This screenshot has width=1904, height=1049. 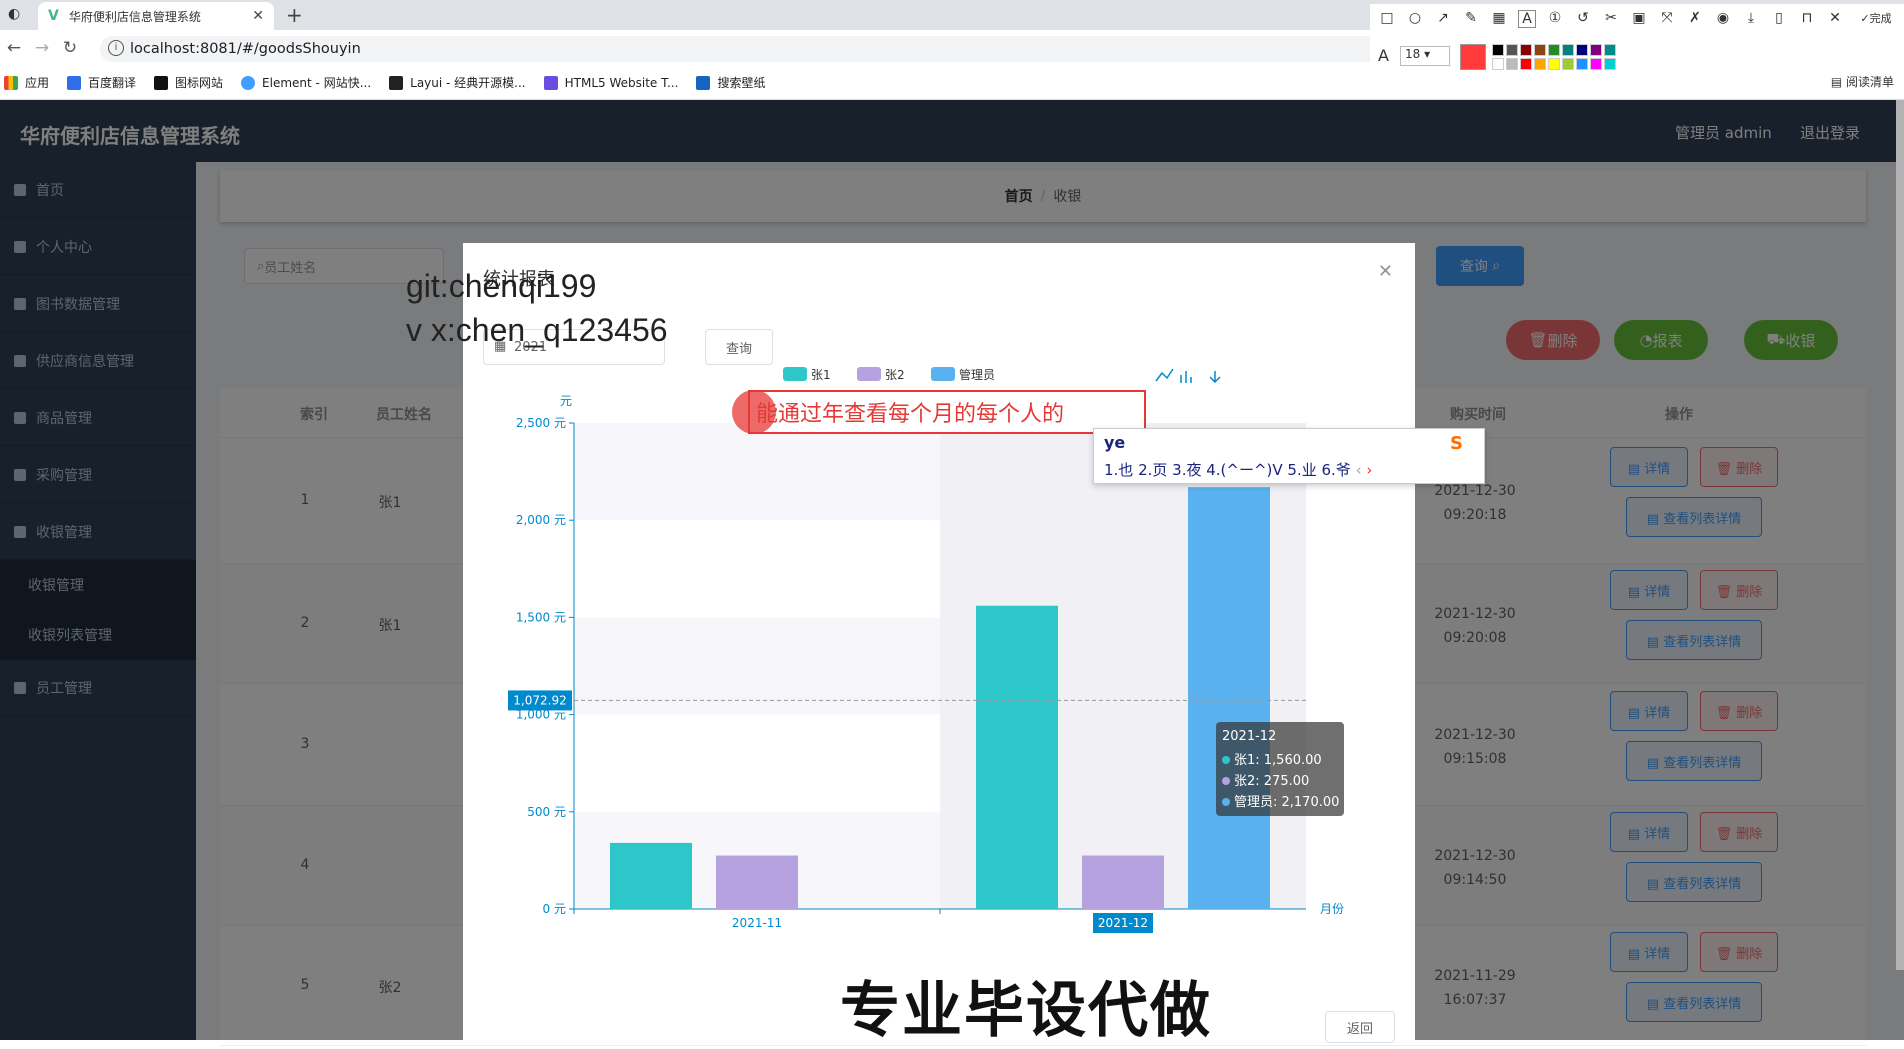 What do you see at coordinates (539, 700) in the screenshot?
I see `axis-pointer-value: 1,072.92` at bounding box center [539, 700].